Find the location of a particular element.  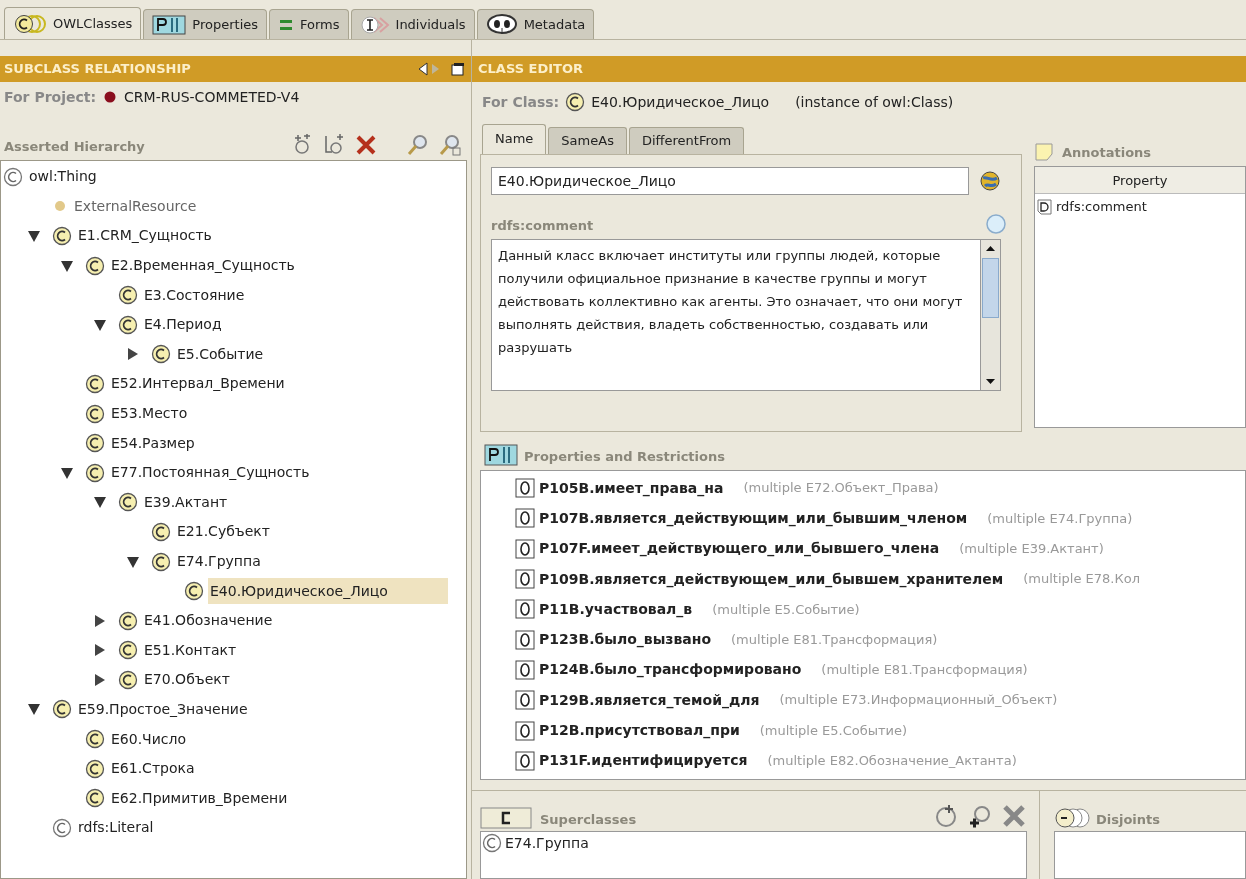

instance-of-text: (instance of owl:Class) is located at coordinates (874, 102).